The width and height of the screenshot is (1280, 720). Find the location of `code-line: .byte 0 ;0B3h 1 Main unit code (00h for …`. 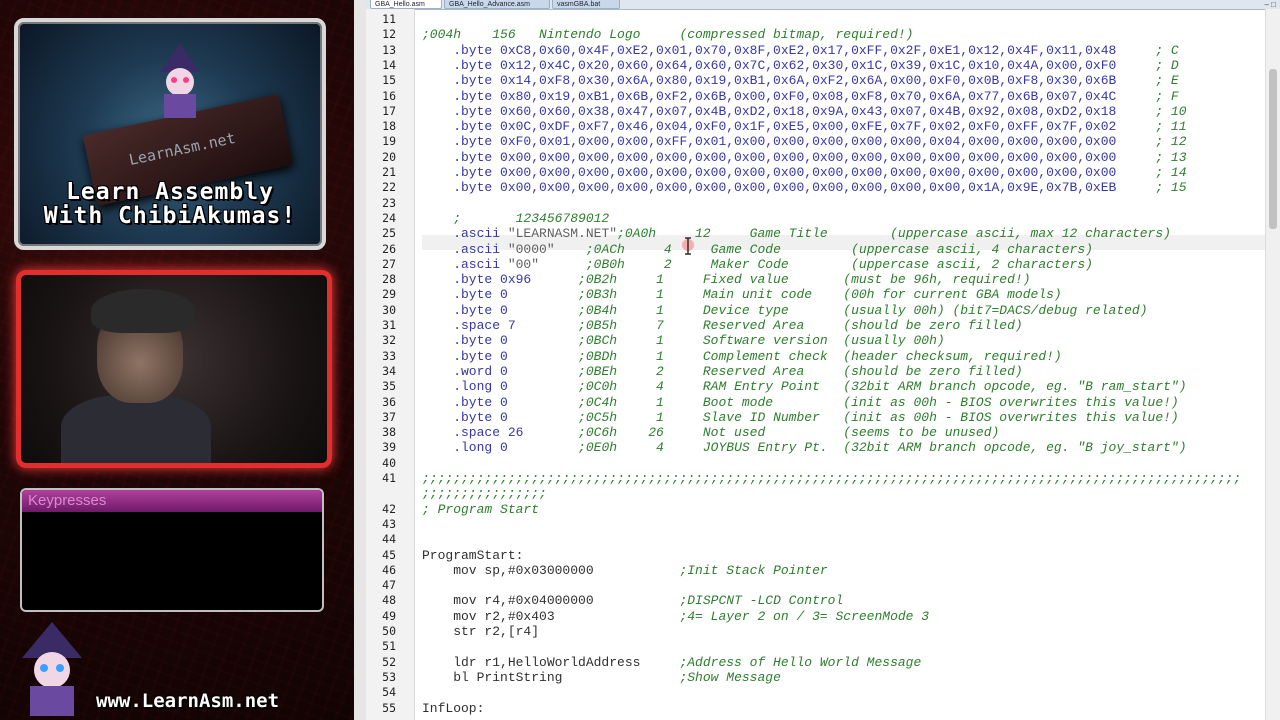

code-line: .byte 0 ;0B3h 1 Main unit code (00h for … is located at coordinates (742, 294).